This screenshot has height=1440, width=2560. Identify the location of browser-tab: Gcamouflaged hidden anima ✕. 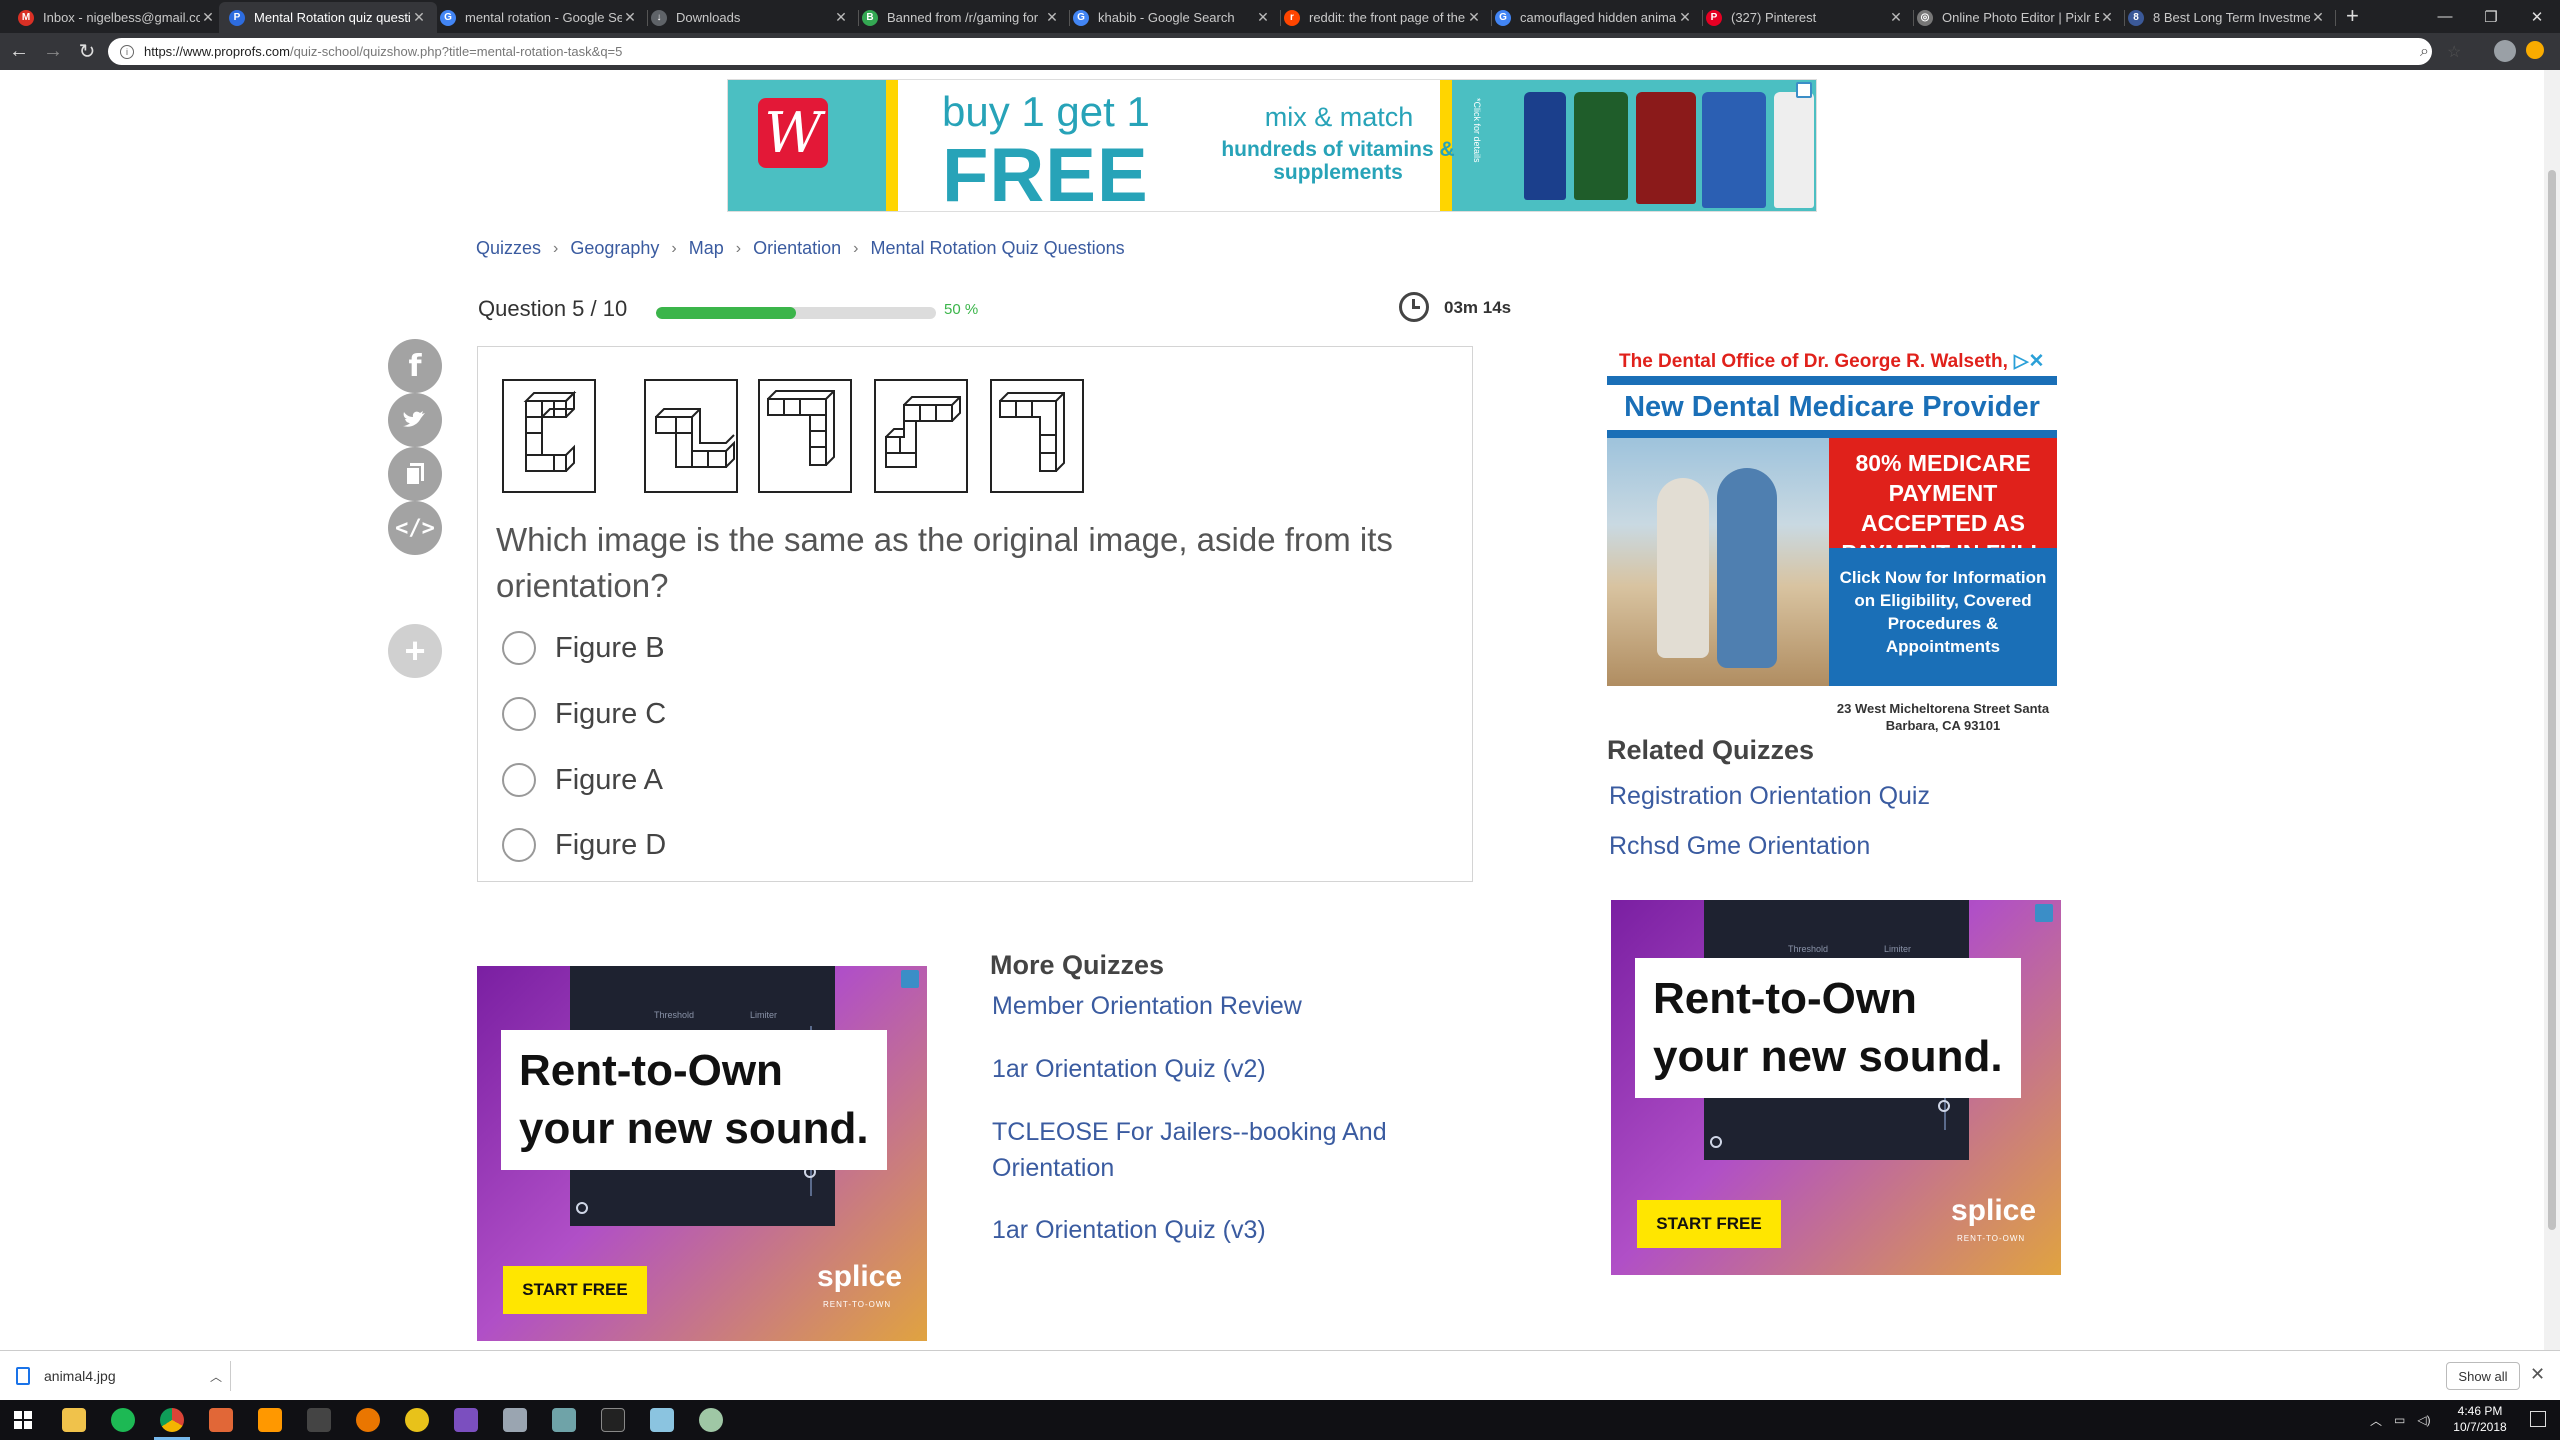
(1594, 17).